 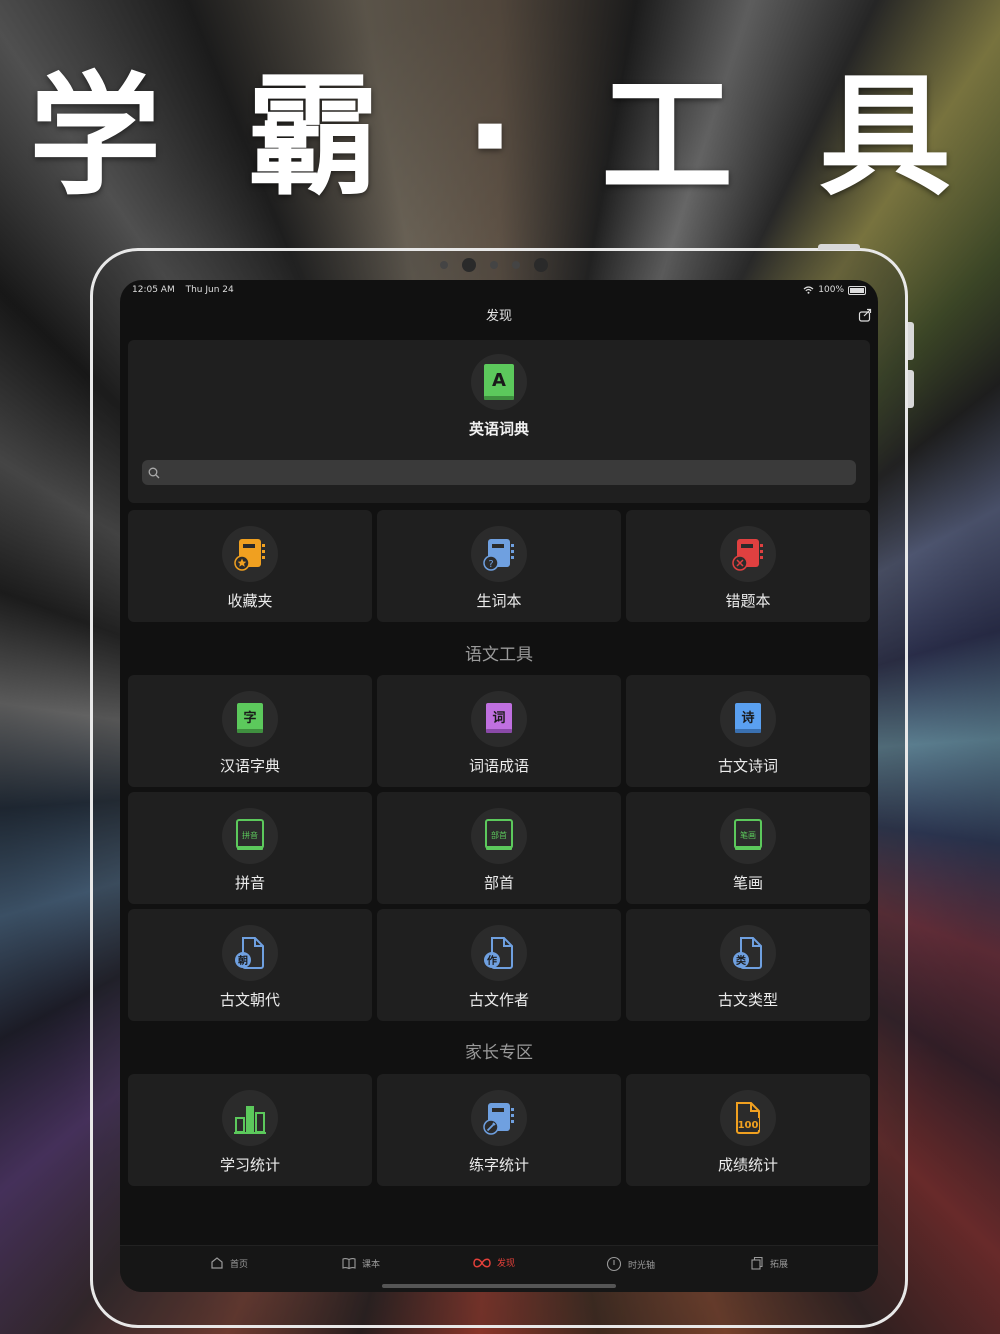 I want to click on tab-home: 首页, so click(x=229, y=1263).